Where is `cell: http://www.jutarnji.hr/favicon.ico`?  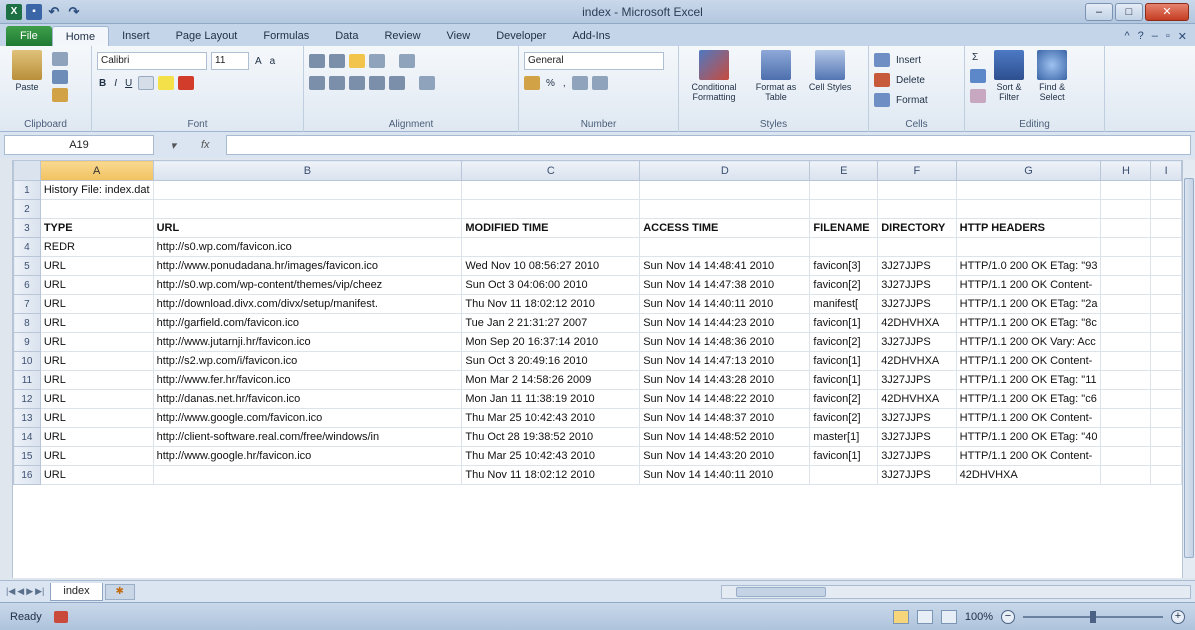
cell: http://www.jutarnji.hr/favicon.ico is located at coordinates (308, 342).